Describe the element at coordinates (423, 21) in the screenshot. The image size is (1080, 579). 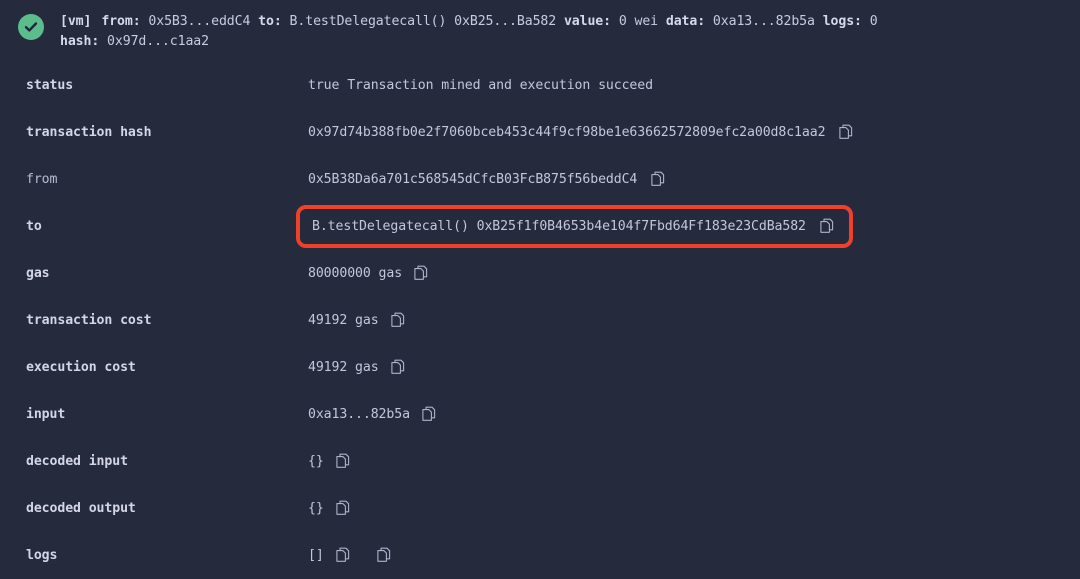
I see `summary-to-value: B.testDelegatecall() 0xB25...Ba582` at that location.